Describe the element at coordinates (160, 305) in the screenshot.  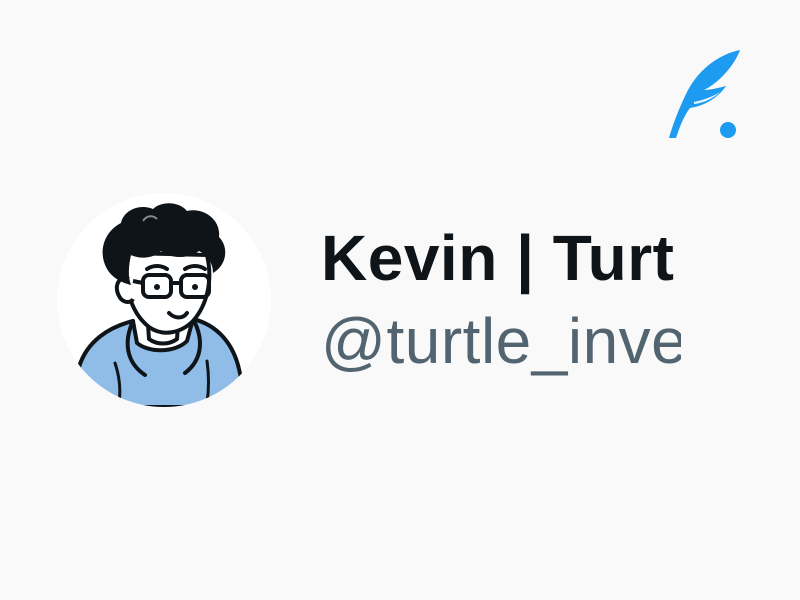
I see `cartoon-avatar-icon` at that location.